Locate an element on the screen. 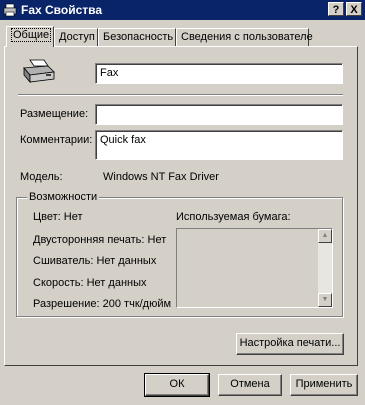 The width and height of the screenshot is (365, 405). feature-speed: Скорость: Нет данных is located at coordinates (90, 283).